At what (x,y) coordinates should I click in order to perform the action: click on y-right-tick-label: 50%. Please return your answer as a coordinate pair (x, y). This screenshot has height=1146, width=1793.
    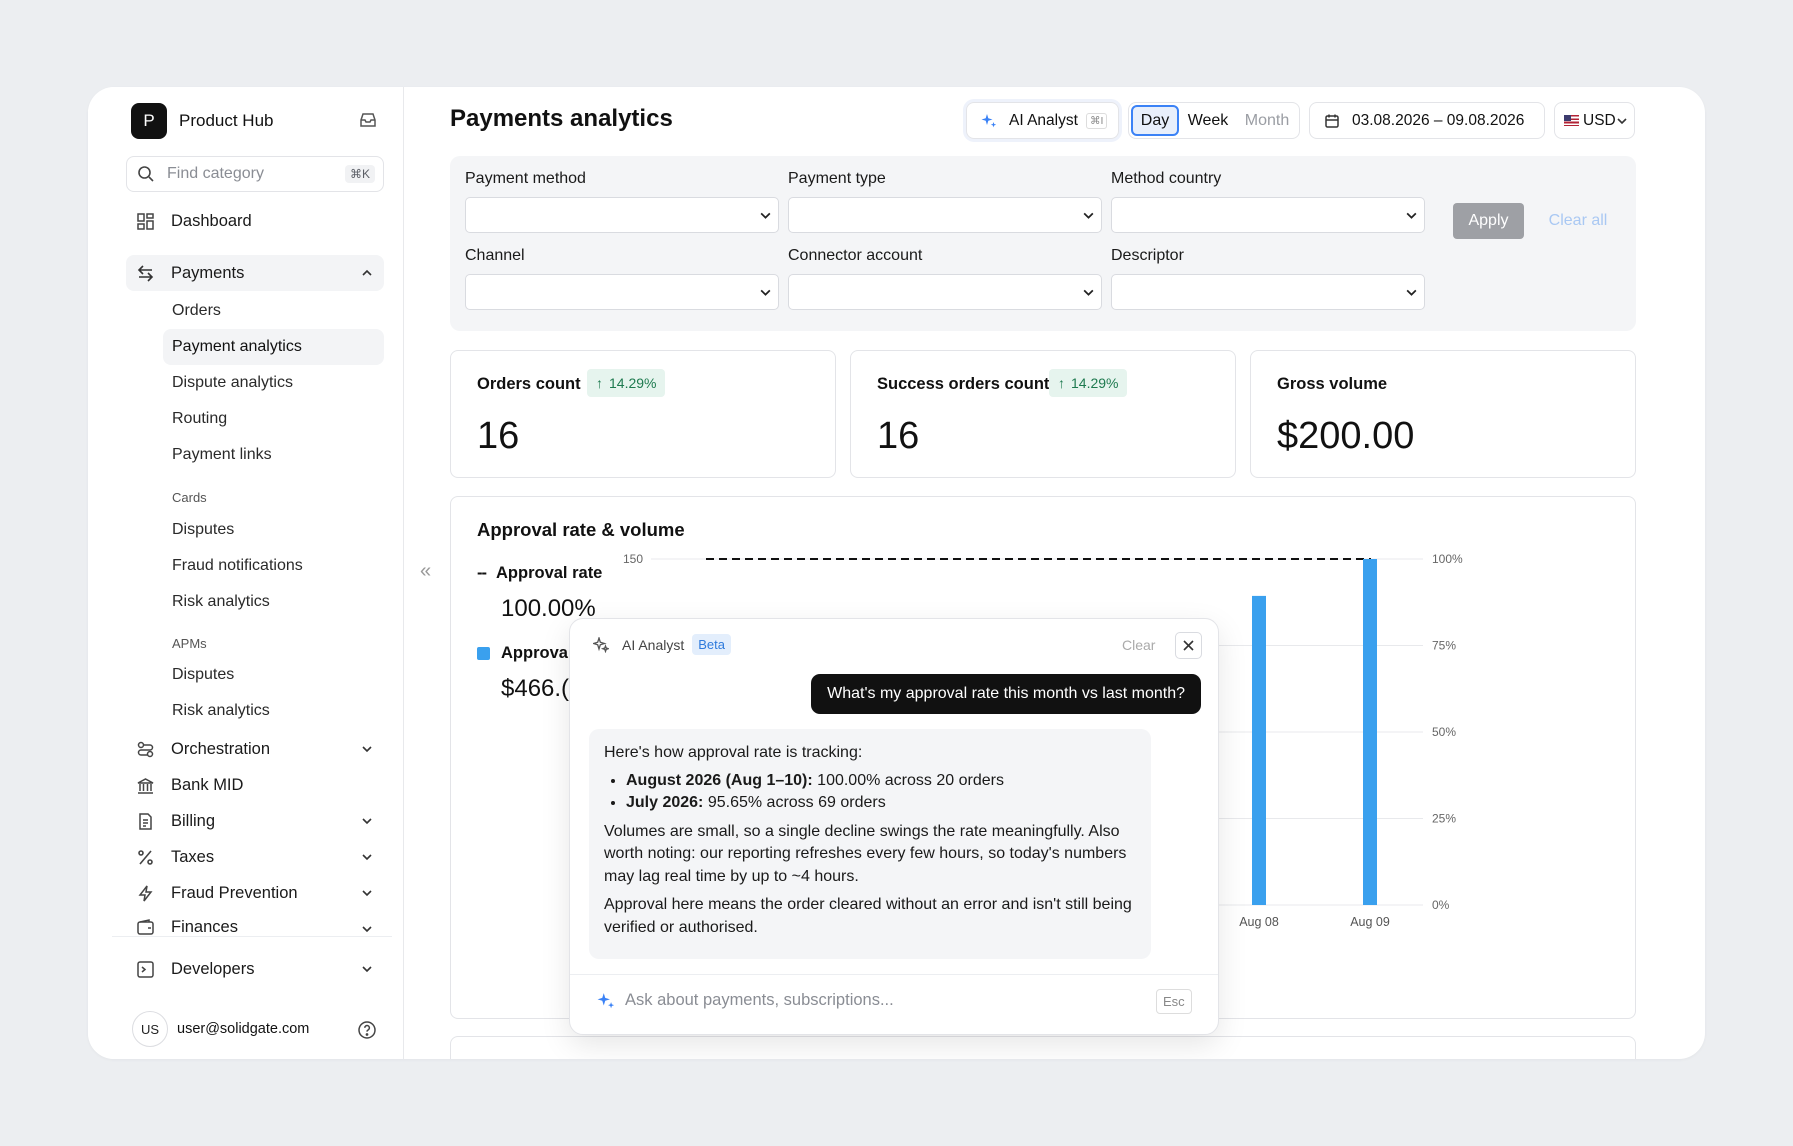
    Looking at the image, I should click on (1444, 732).